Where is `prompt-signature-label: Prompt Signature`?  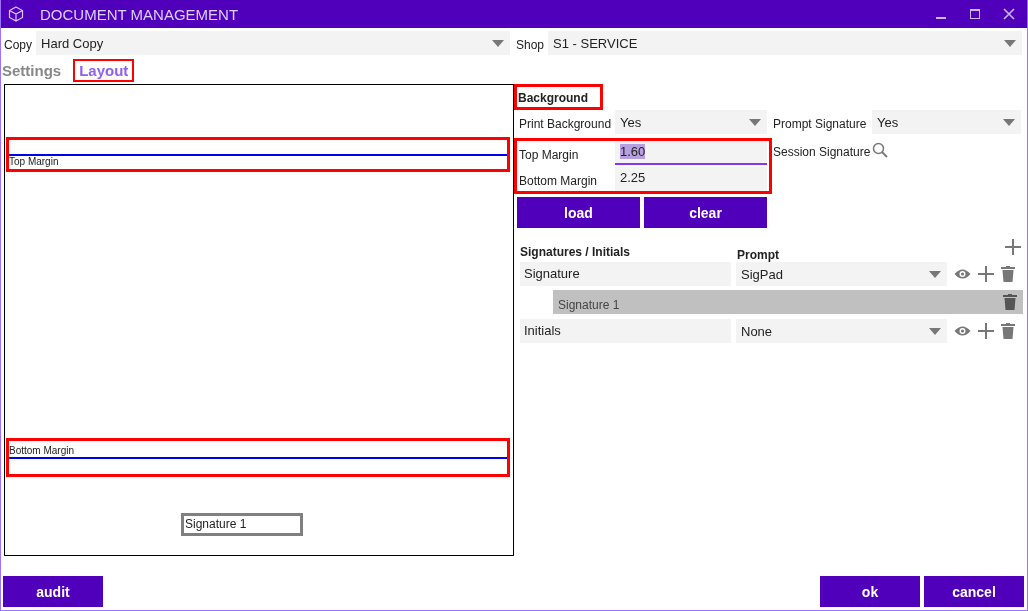 prompt-signature-label: Prompt Signature is located at coordinates (820, 123).